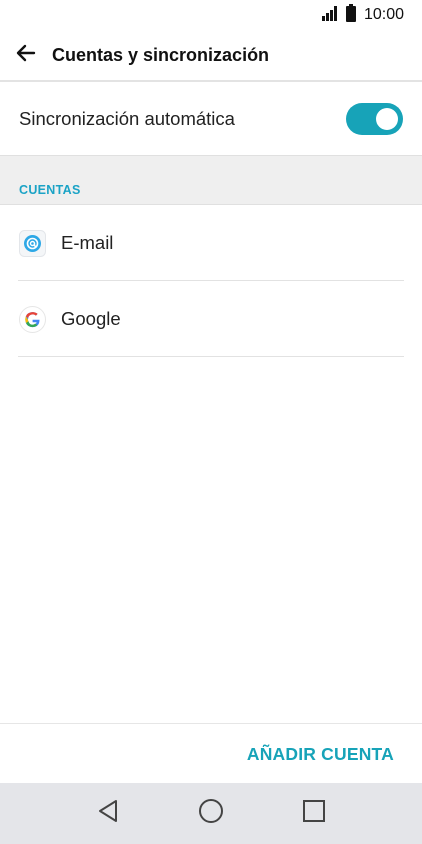 The image size is (422, 844). I want to click on nav-home-button, so click(211, 814).